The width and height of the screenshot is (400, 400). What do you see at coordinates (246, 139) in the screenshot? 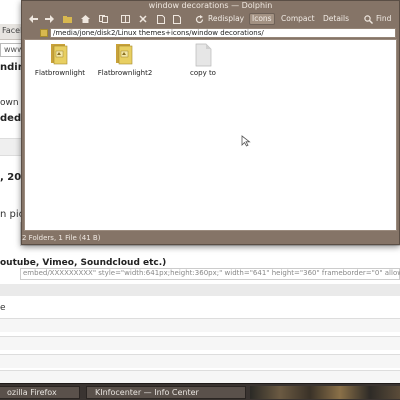
I see `mouse-cursor-icon` at bounding box center [246, 139].